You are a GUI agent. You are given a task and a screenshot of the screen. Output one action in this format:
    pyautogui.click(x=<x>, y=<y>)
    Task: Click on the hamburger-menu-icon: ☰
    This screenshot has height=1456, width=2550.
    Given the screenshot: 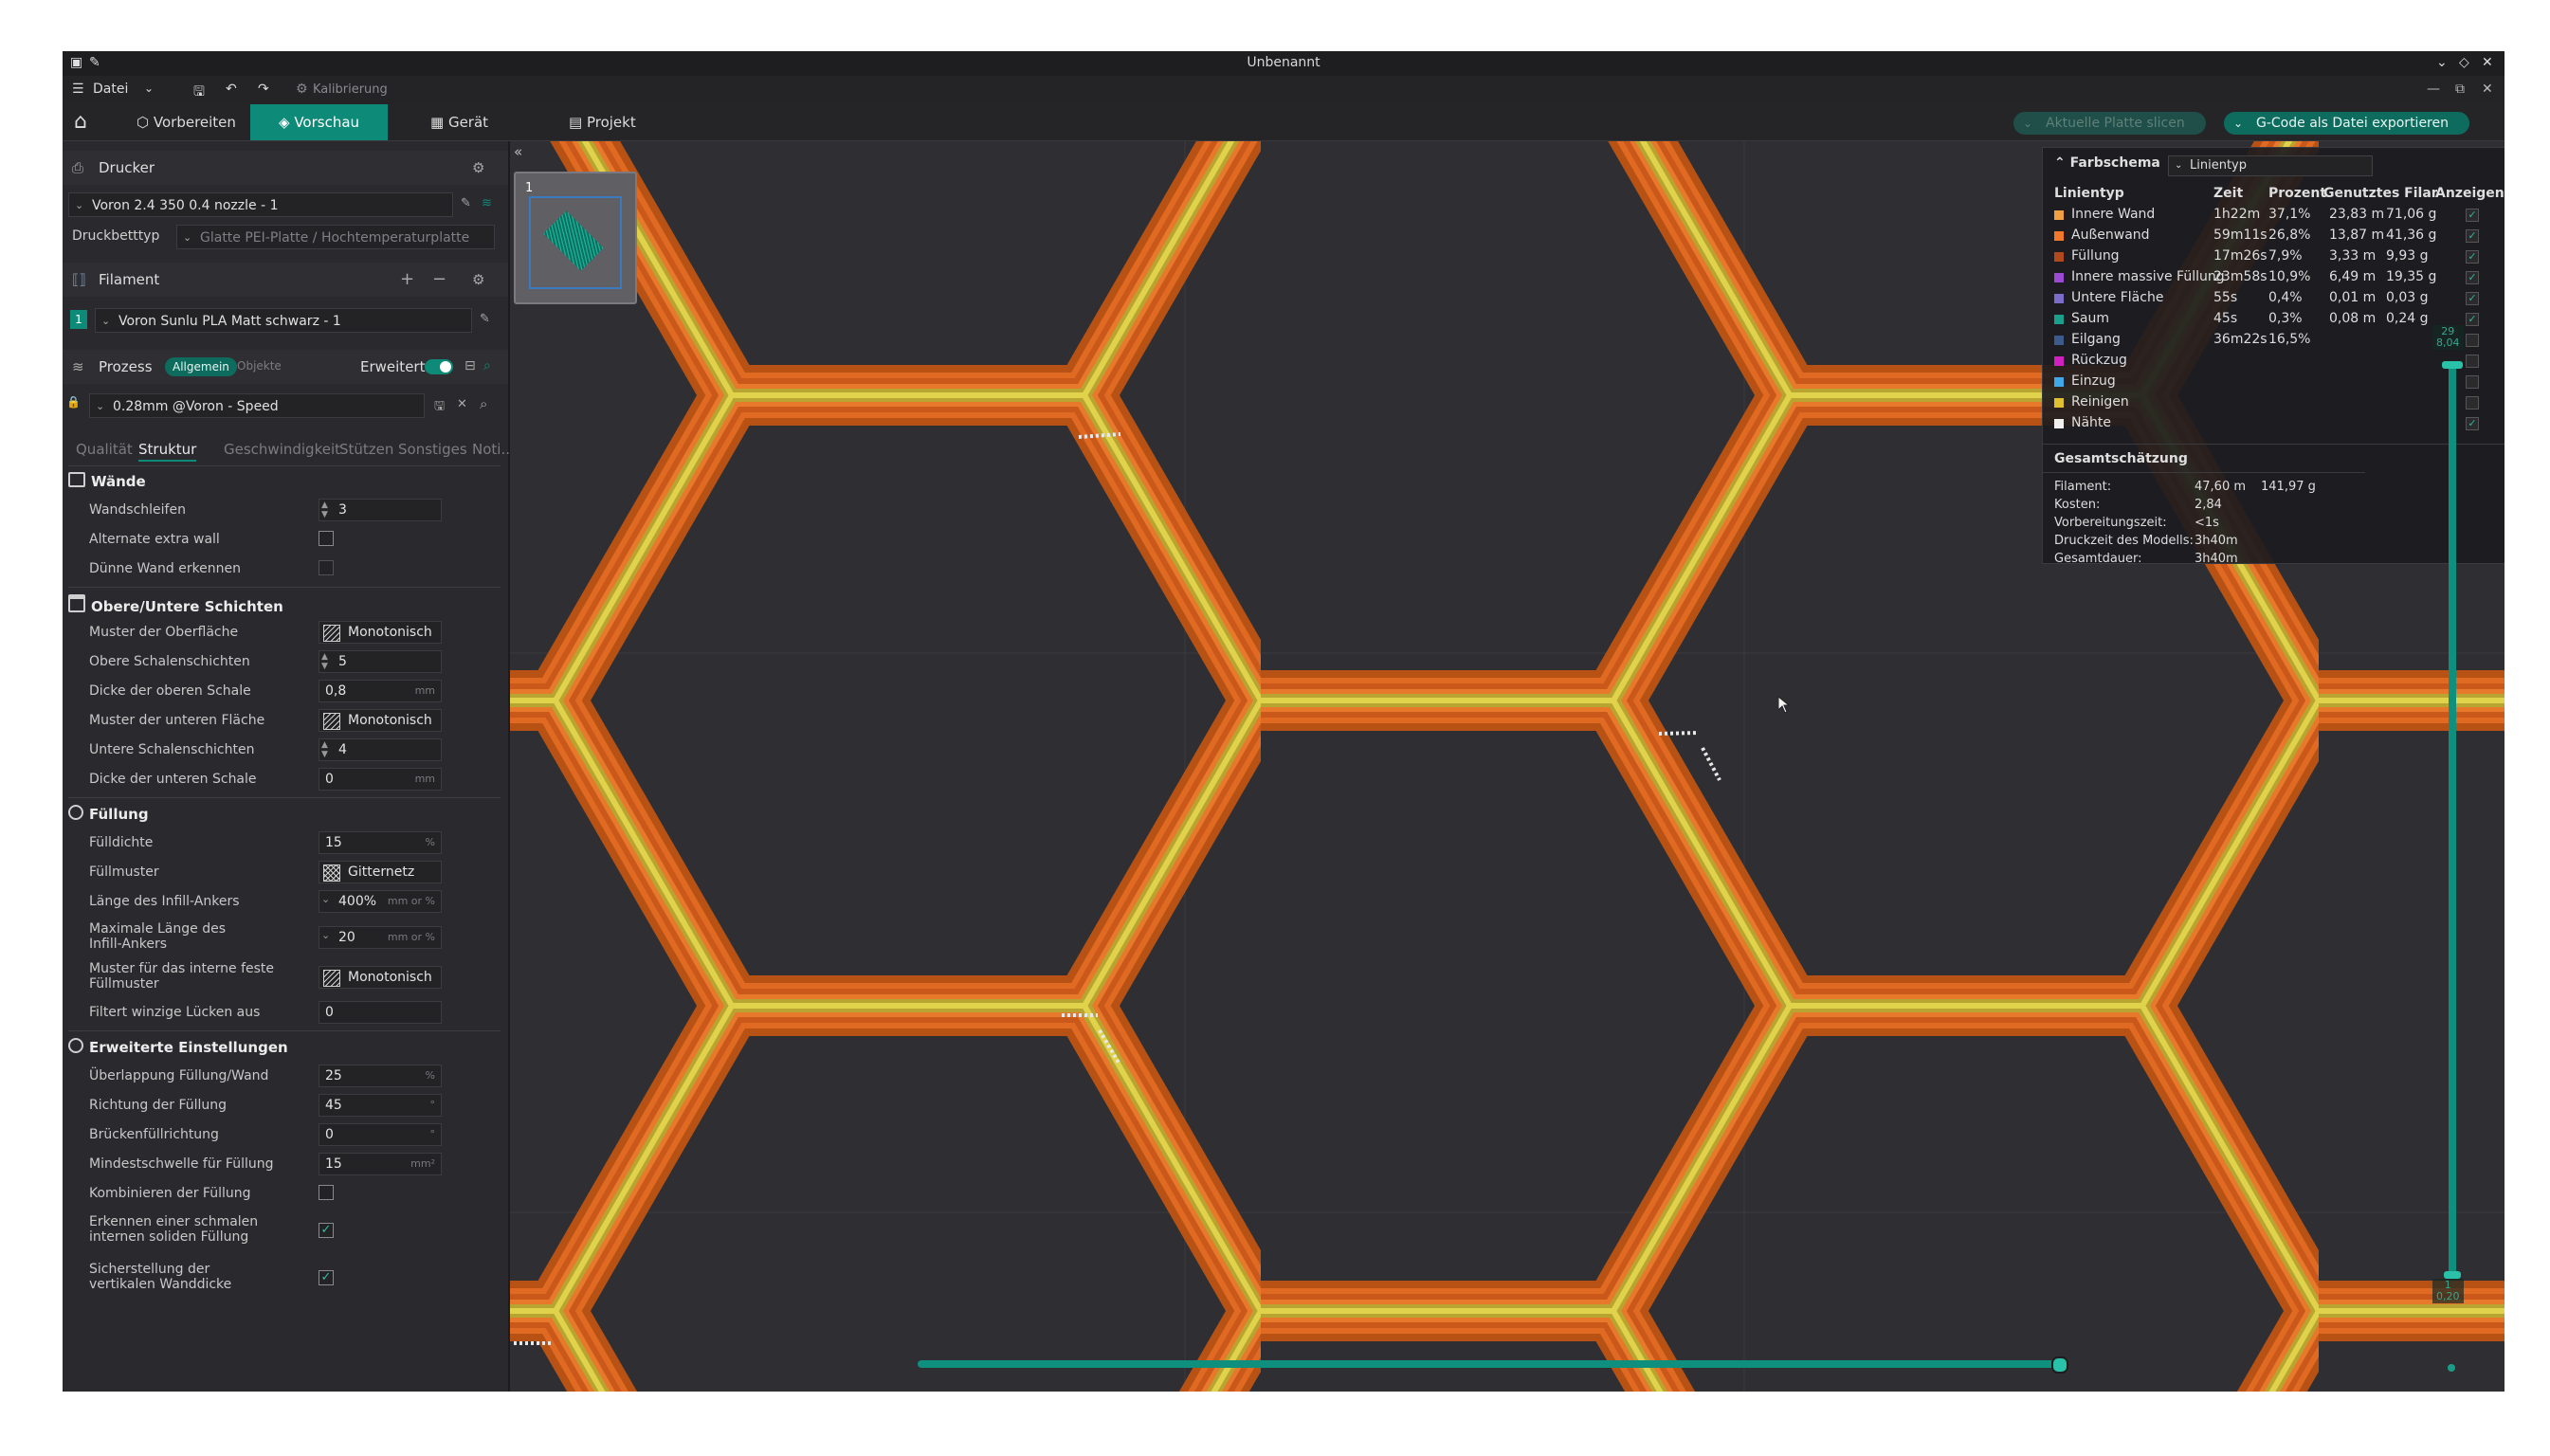 What is the action you would take?
    pyautogui.click(x=78, y=89)
    